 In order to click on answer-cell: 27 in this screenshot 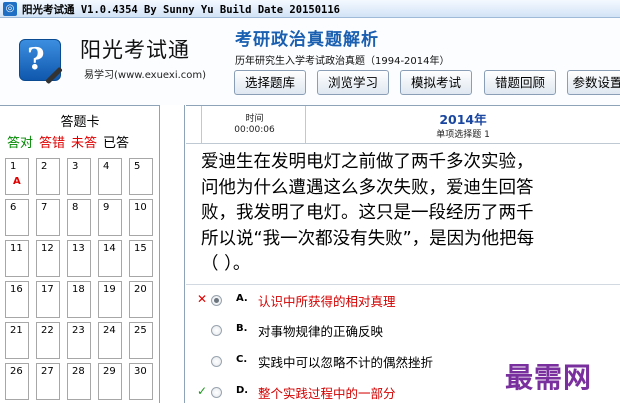, I will do `click(48, 381)`.